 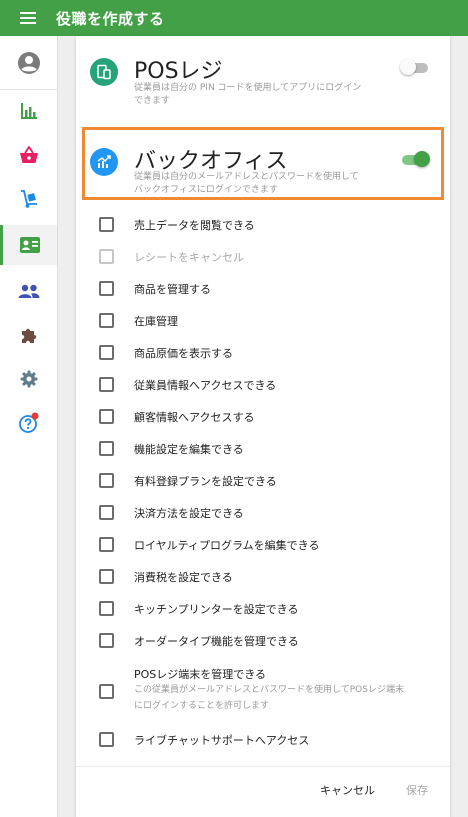 I want to click on sidebar-item-sales, so click(x=28, y=155).